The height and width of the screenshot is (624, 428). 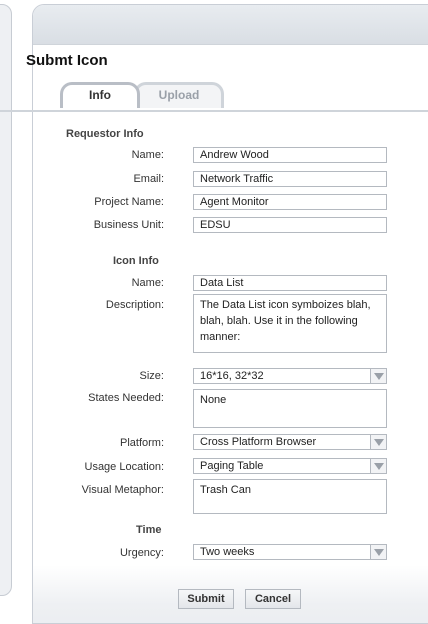 What do you see at coordinates (227, 552) in the screenshot?
I see `urgency-select-value: Two weeks` at bounding box center [227, 552].